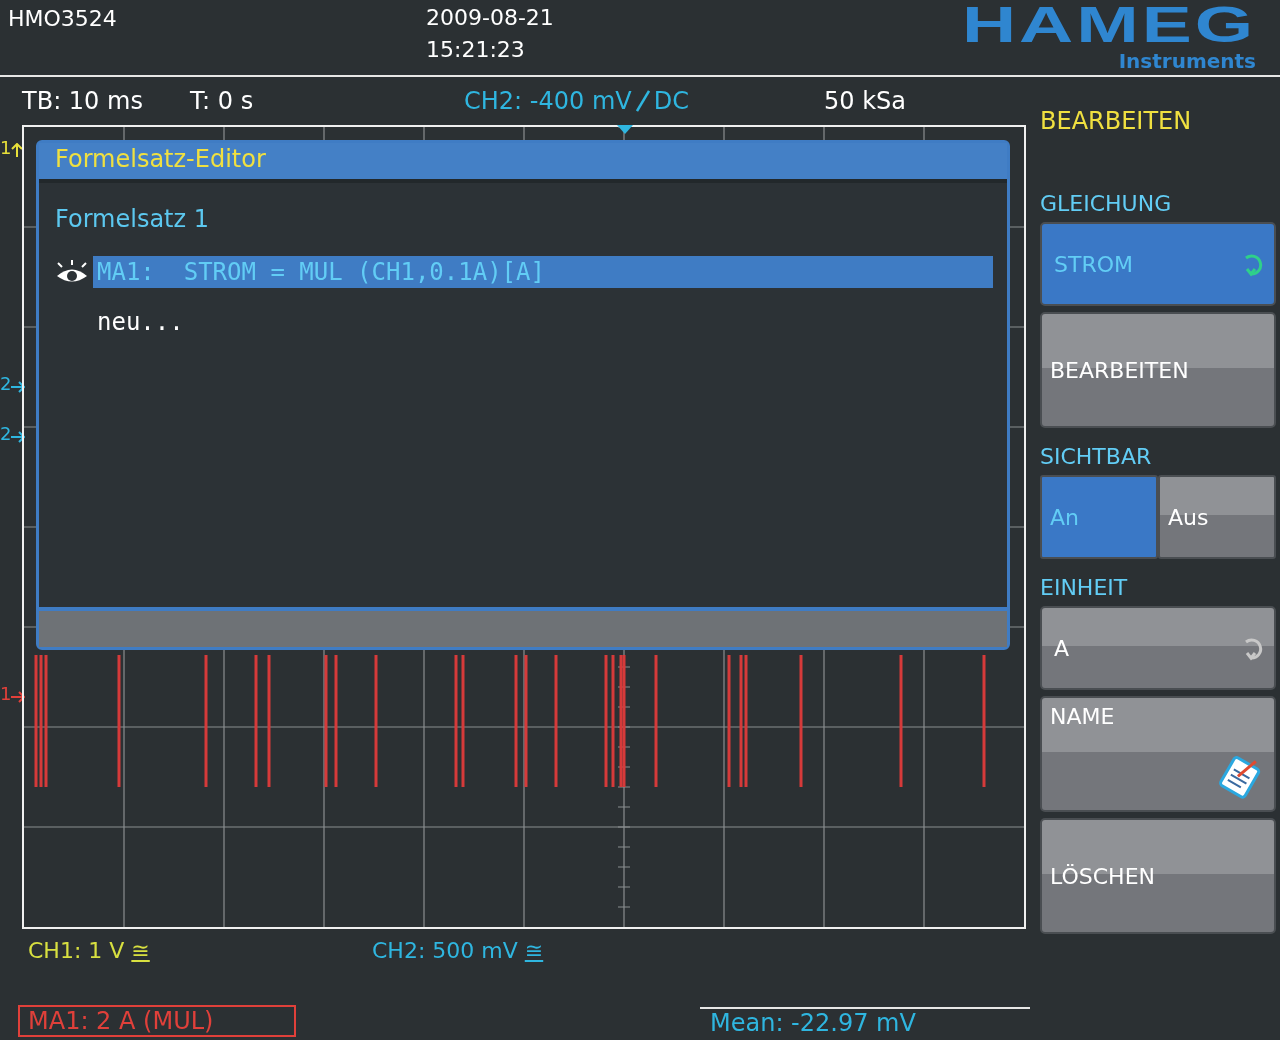 This screenshot has width=1280, height=1040. I want to click on formula-entry: MA1: STROM = MUL (CH1,0.1A)[A], so click(543, 272).